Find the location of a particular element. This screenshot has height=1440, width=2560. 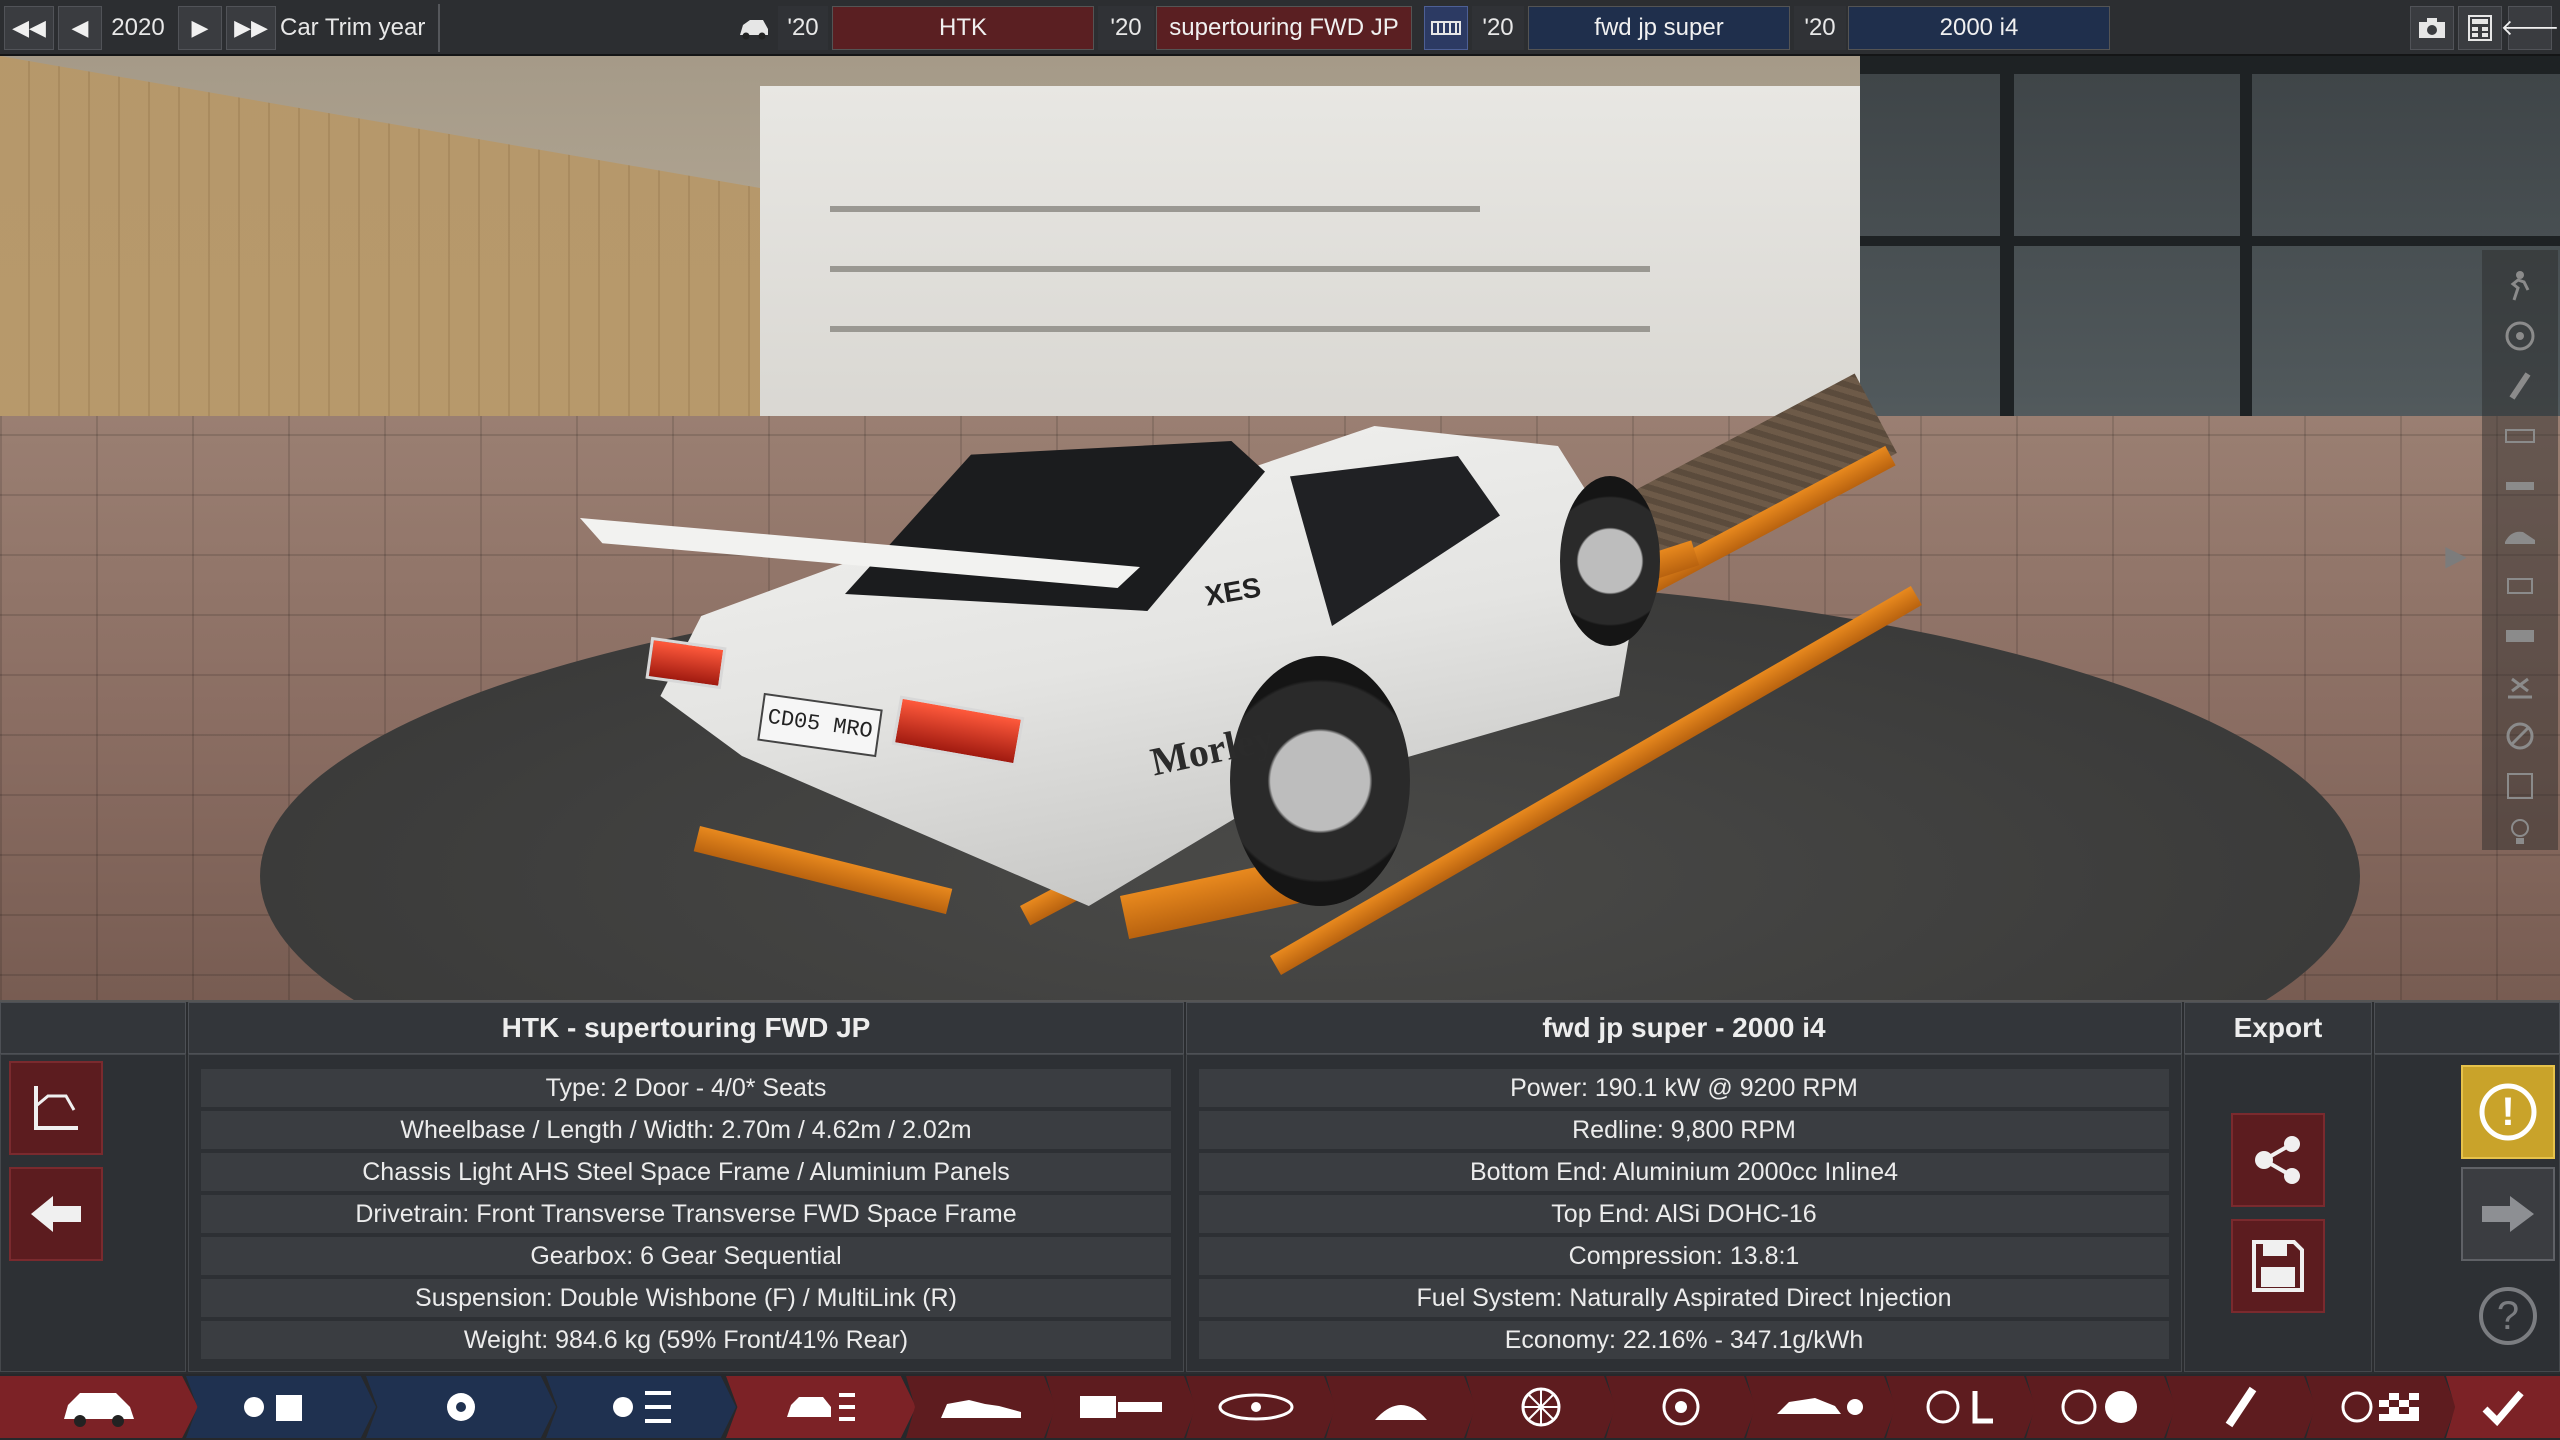

warning-button: ! is located at coordinates (2508, 1112).